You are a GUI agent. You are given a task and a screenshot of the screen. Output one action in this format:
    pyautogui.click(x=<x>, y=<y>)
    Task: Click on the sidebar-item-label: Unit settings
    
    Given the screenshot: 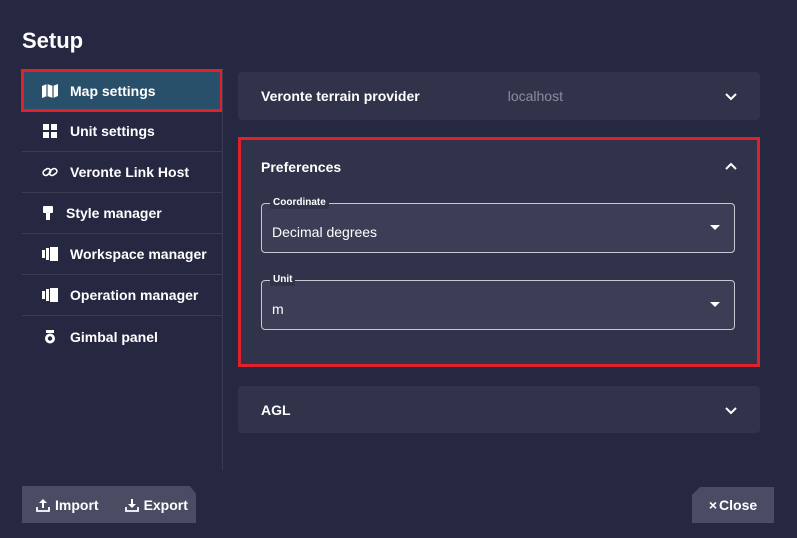 What is the action you would take?
    pyautogui.click(x=112, y=131)
    